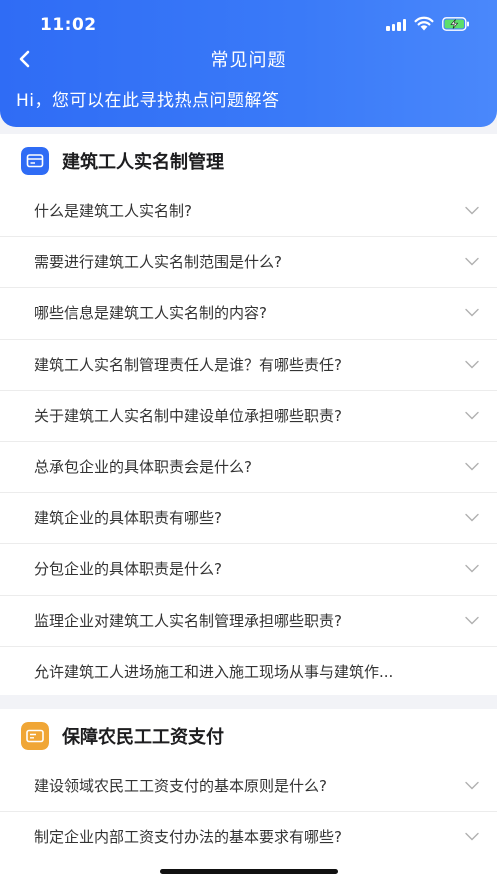  What do you see at coordinates (143, 162) in the screenshot?
I see `section-title: 建筑工人实名制管理` at bounding box center [143, 162].